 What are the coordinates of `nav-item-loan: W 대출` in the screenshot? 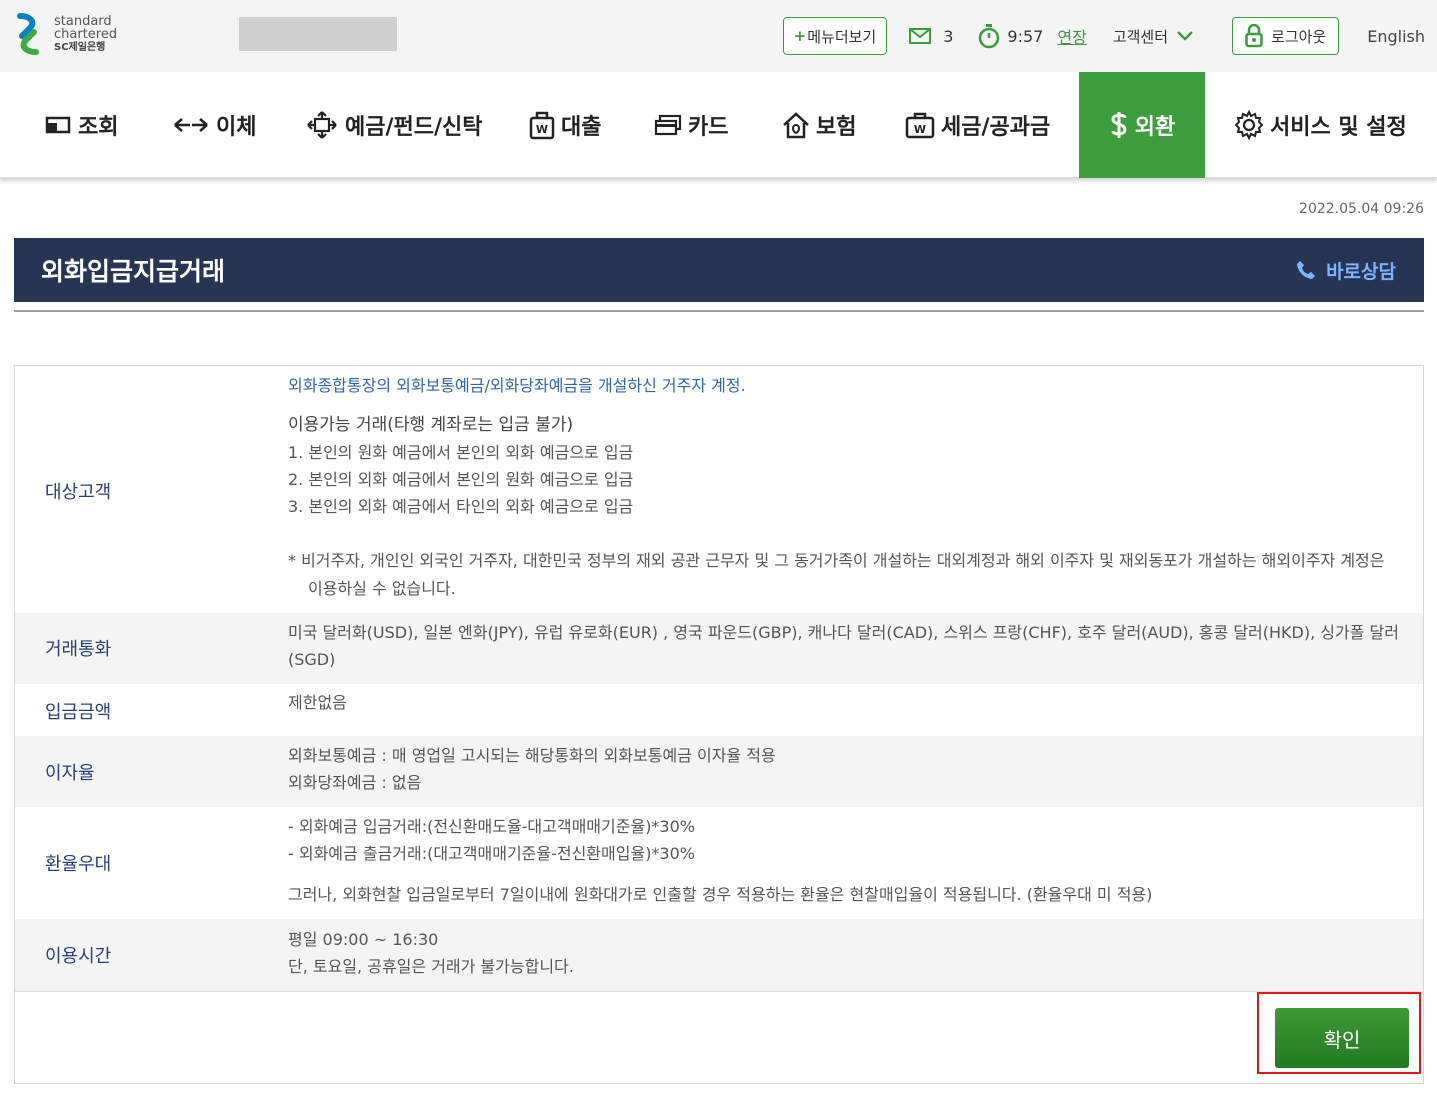 It's located at (565, 125).